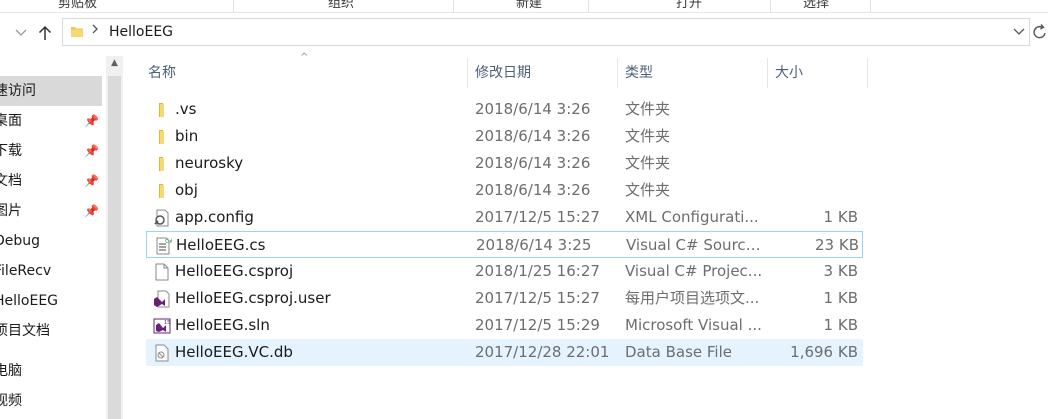 The height and width of the screenshot is (419, 1048). What do you see at coordinates (187, 136) in the screenshot?
I see `file-name: bin` at bounding box center [187, 136].